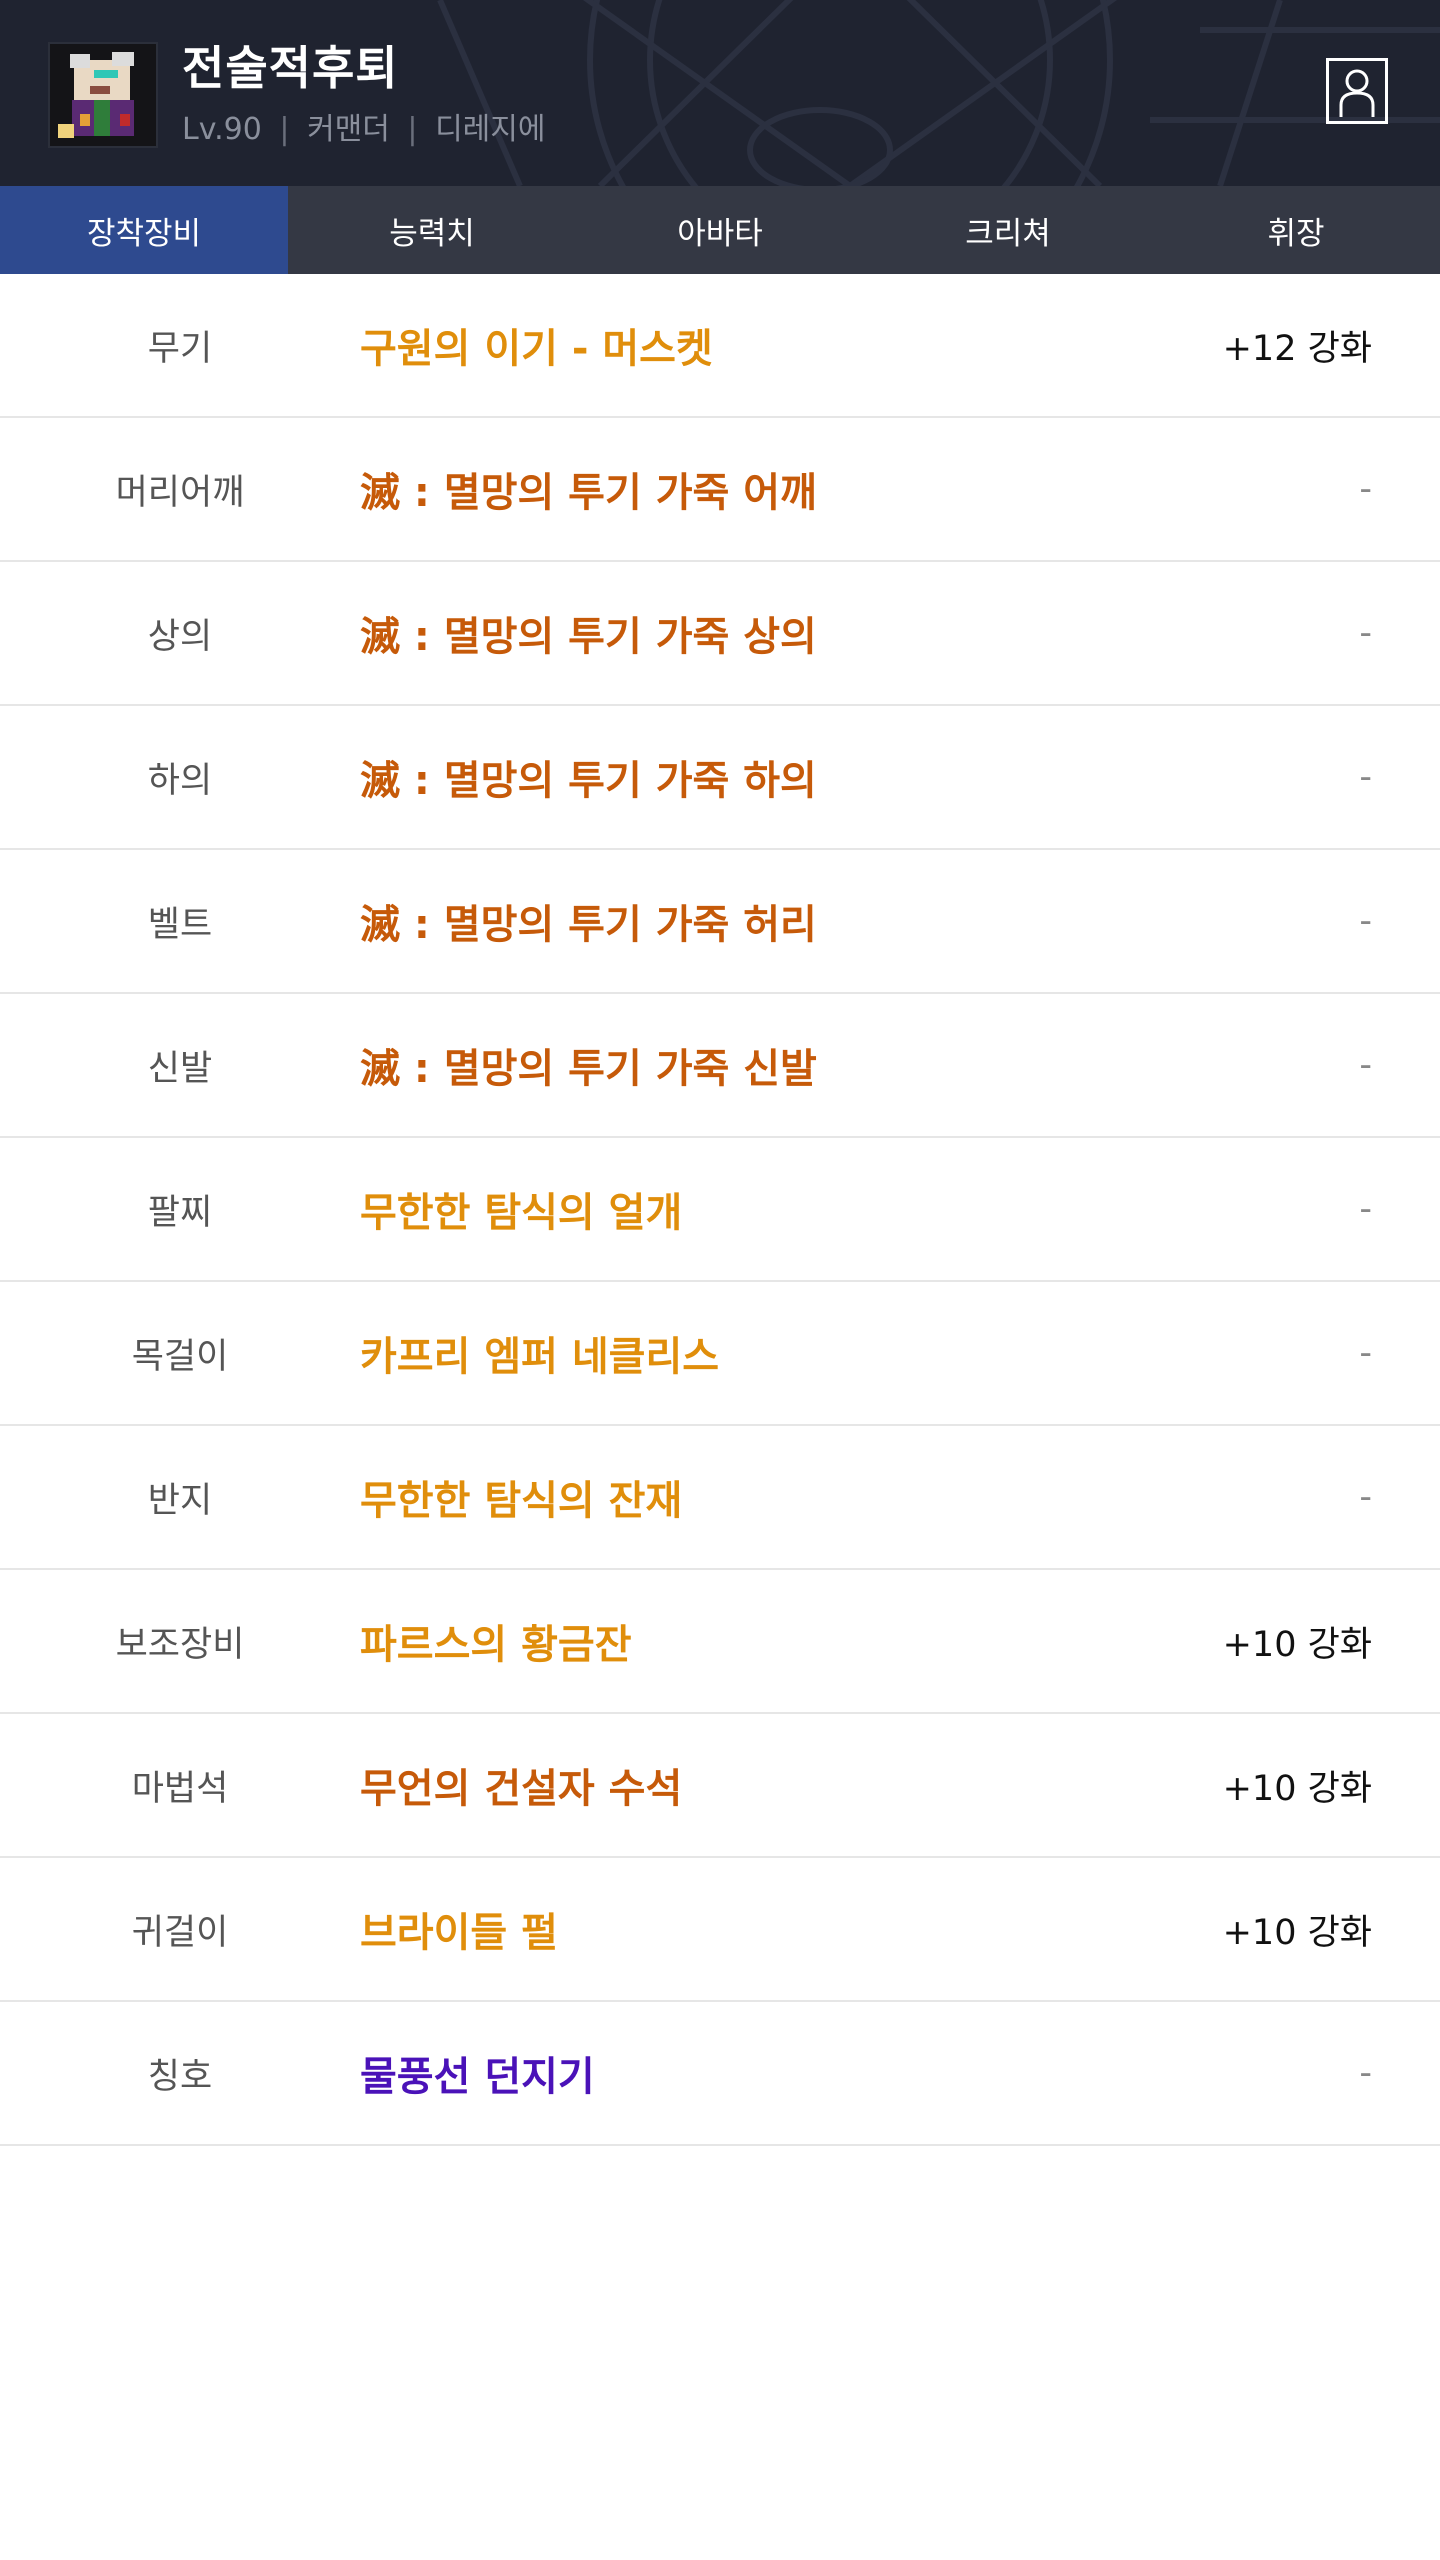  Describe the element at coordinates (180, 348) in the screenshot. I see `slot-label: 무기` at that location.